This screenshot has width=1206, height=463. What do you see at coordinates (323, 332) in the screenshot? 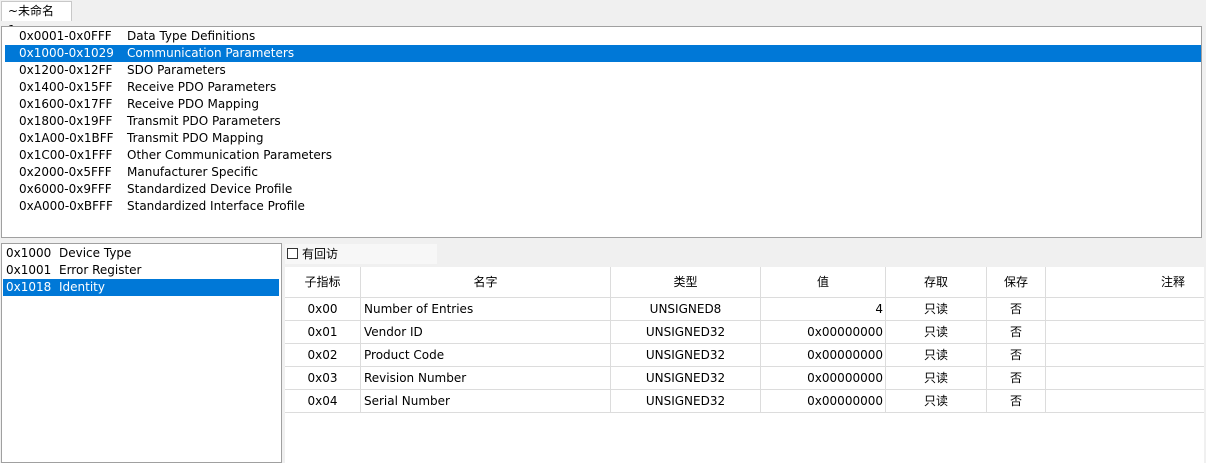
I see `cell-subindex: 0x01` at bounding box center [323, 332].